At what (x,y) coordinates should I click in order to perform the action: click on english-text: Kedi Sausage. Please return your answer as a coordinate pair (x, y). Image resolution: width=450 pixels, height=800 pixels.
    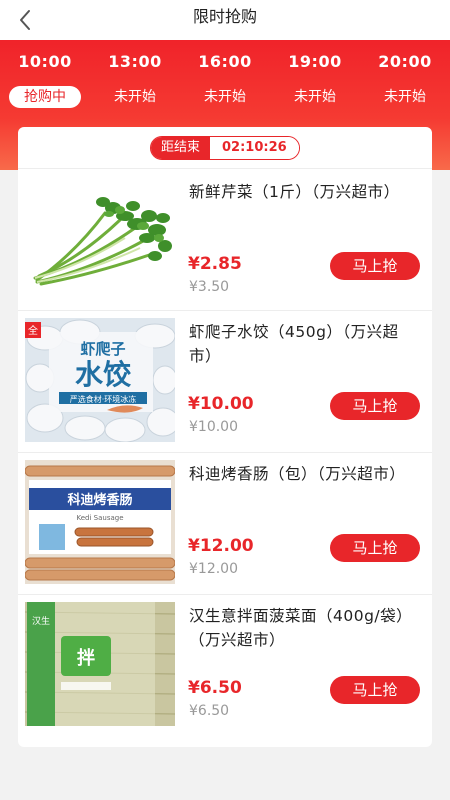
    Looking at the image, I should click on (99, 518).